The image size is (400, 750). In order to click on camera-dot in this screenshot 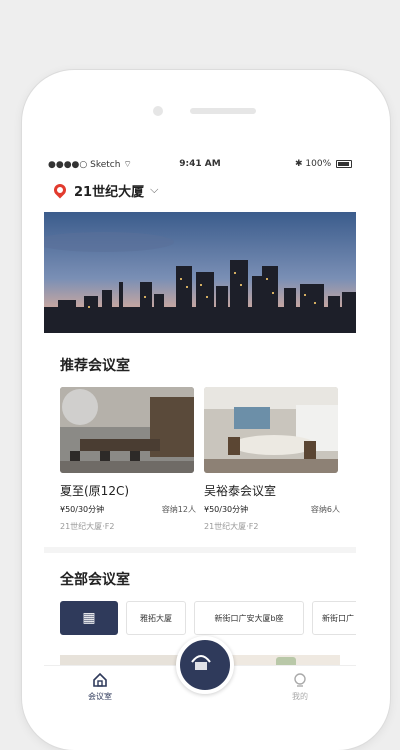, I will do `click(158, 111)`.